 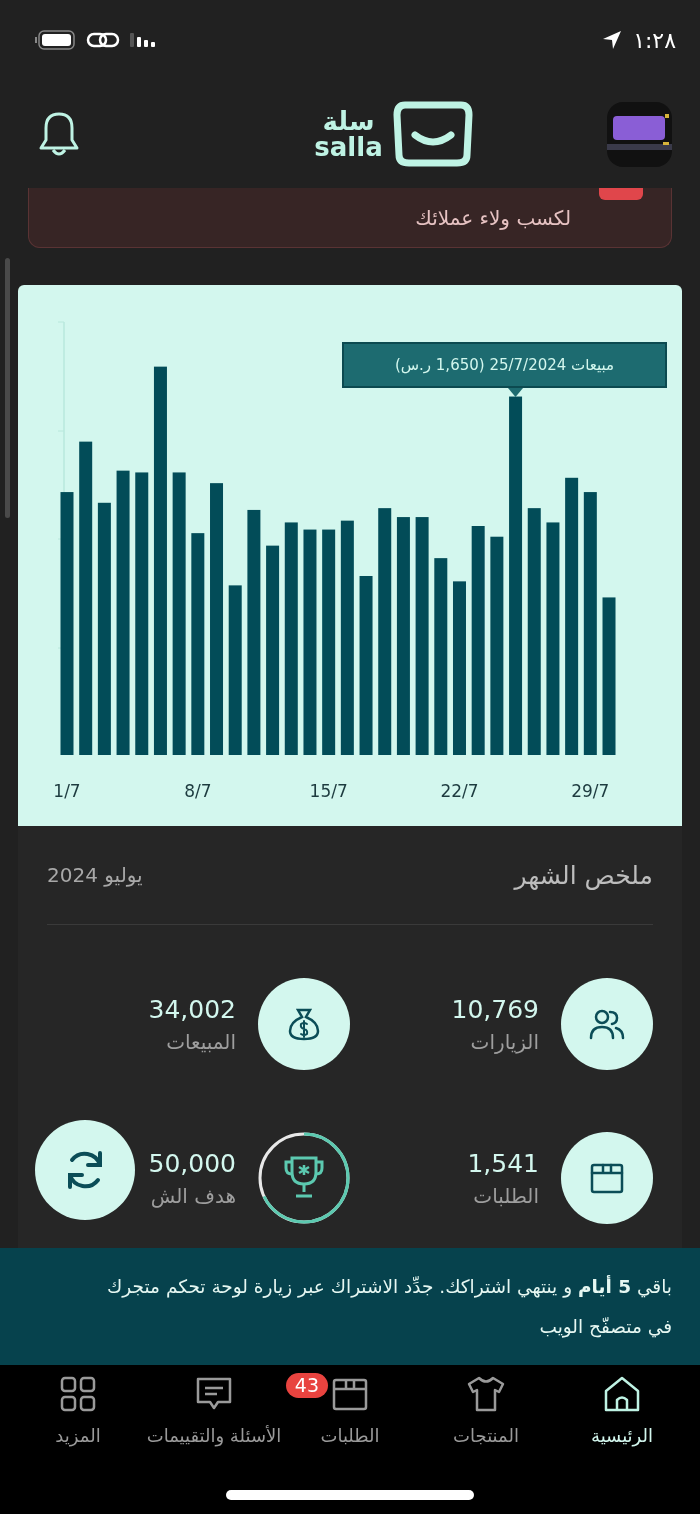 What do you see at coordinates (348, 147) in the screenshot?
I see `logo-text: salla` at bounding box center [348, 147].